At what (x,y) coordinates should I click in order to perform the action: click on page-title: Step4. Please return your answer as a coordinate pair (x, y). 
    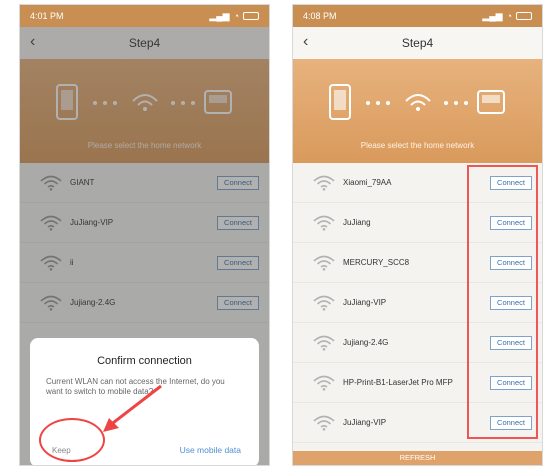
    Looking at the image, I should click on (417, 43).